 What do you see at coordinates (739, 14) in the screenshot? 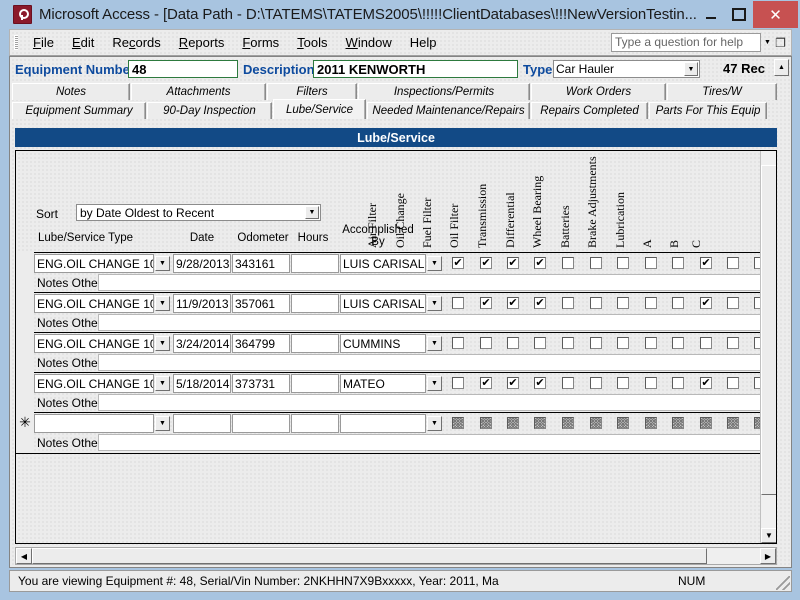
I see `maximize-button` at bounding box center [739, 14].